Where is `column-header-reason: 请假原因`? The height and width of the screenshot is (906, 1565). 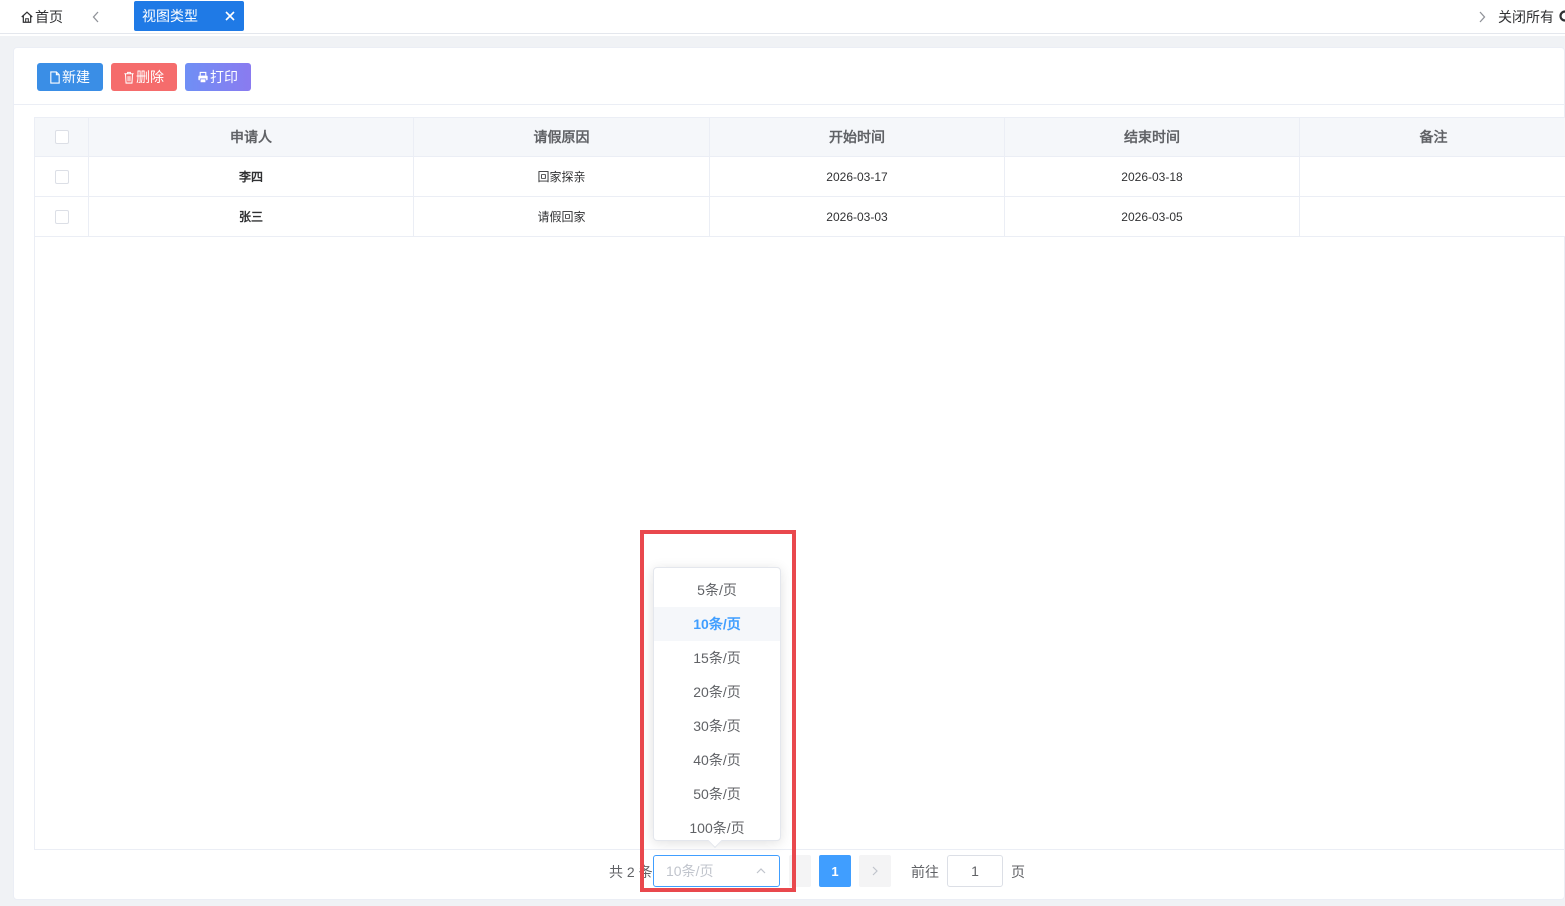
column-header-reason: 请假原因 is located at coordinates (562, 137).